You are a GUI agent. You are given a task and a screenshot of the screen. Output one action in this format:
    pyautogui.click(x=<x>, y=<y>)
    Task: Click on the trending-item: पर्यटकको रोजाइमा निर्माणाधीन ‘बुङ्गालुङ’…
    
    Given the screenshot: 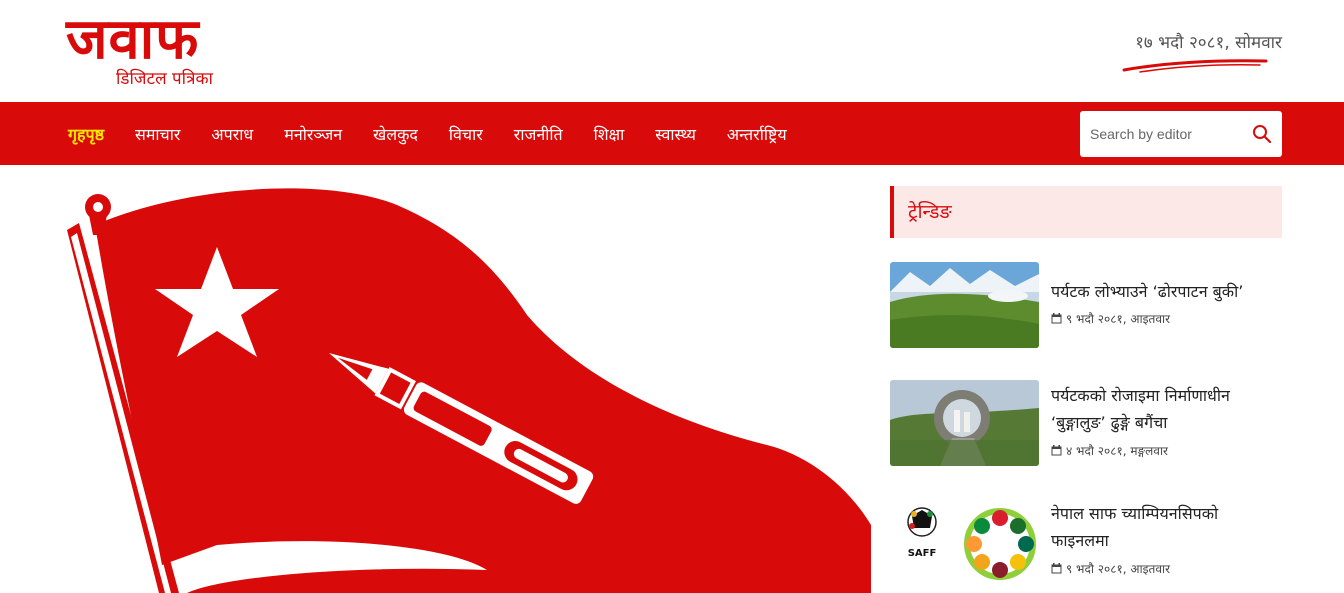 What is the action you would take?
    pyautogui.click(x=1086, y=425)
    